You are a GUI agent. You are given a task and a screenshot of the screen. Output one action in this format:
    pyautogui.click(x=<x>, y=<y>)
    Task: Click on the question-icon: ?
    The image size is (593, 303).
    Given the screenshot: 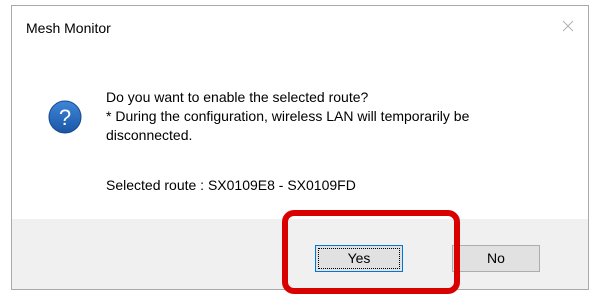 What is the action you would take?
    pyautogui.click(x=65, y=117)
    